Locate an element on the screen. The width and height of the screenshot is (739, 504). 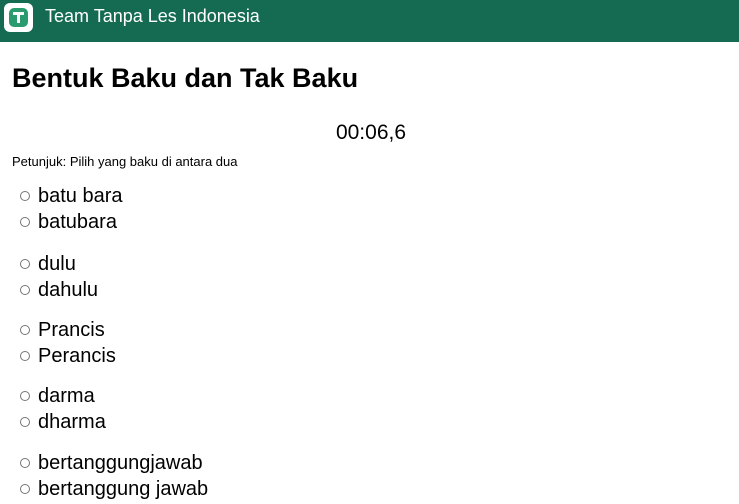
option-radio: Prancis is located at coordinates (68, 330).